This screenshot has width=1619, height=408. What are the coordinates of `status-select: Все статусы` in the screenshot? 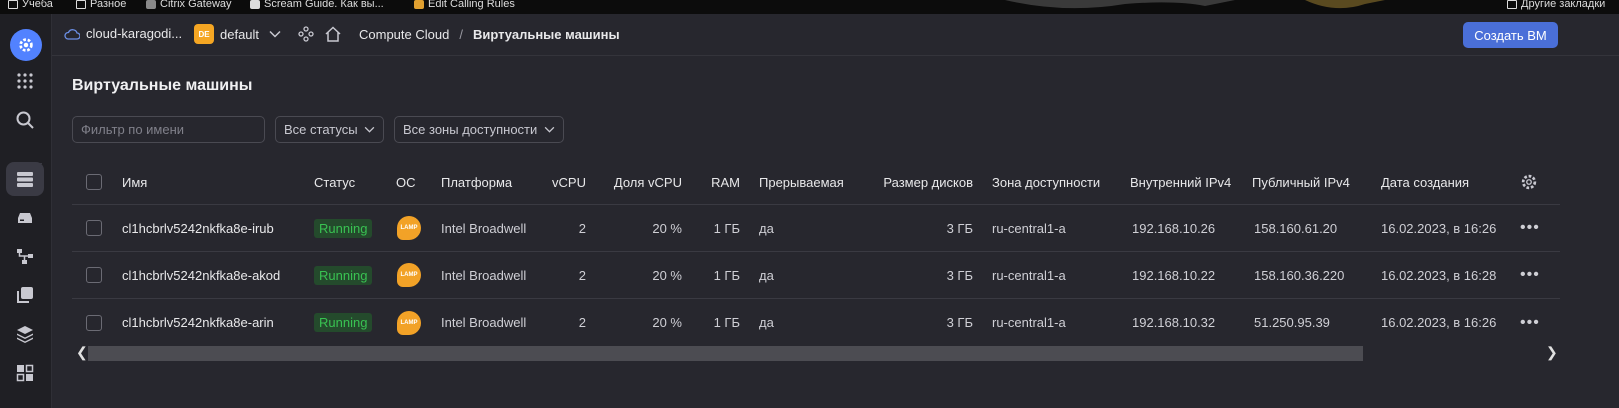 It's located at (329, 129).